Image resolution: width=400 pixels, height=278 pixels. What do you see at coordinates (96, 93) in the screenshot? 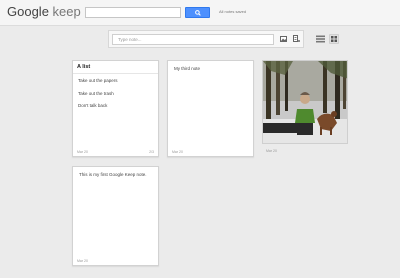
I see `list-item: Take out the trash` at bounding box center [96, 93].